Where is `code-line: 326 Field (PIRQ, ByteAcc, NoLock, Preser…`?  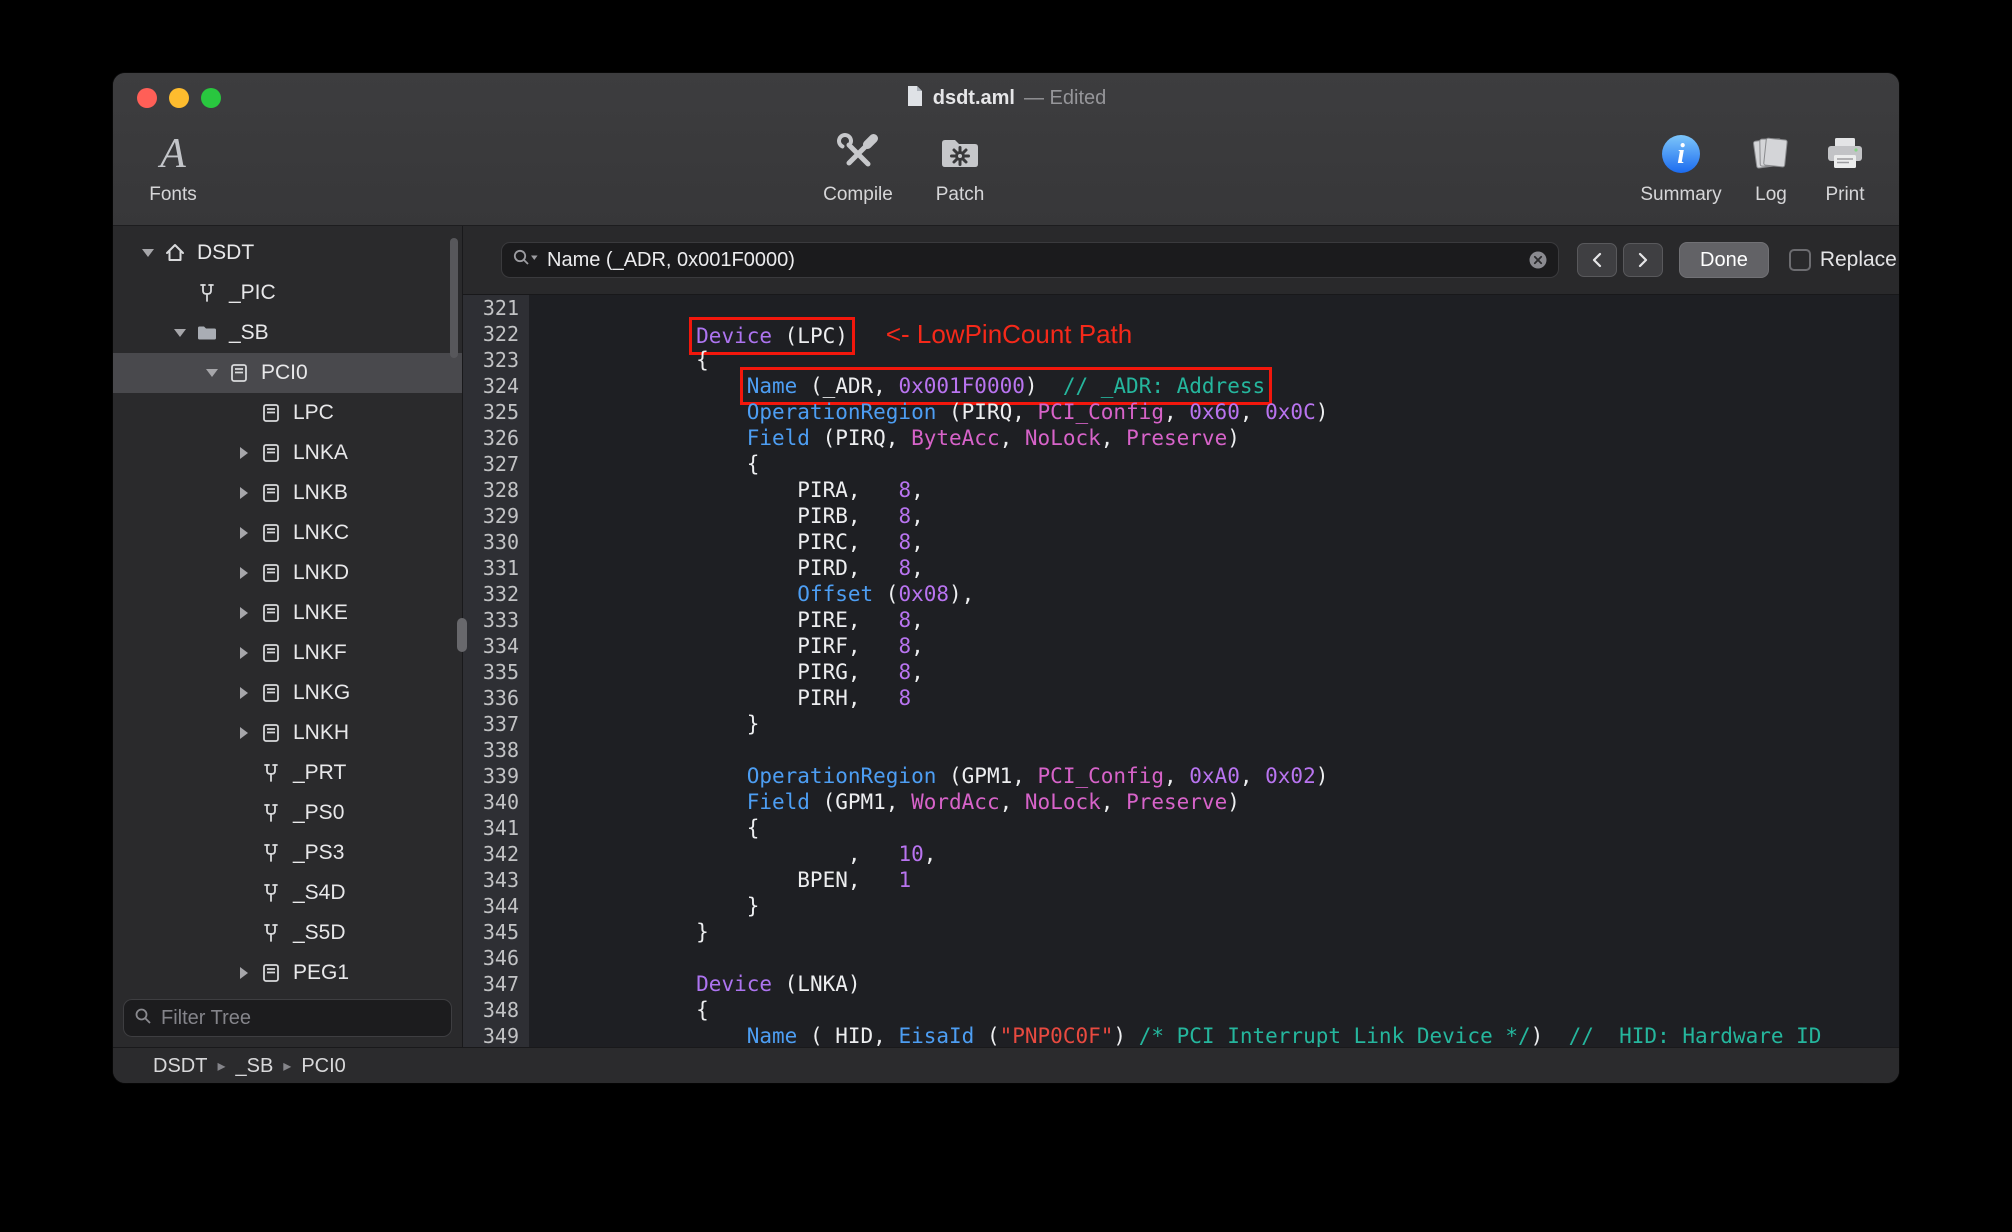 code-line: 326 Field (PIRQ, ByteAcc, NoLock, Preser… is located at coordinates (1181, 438).